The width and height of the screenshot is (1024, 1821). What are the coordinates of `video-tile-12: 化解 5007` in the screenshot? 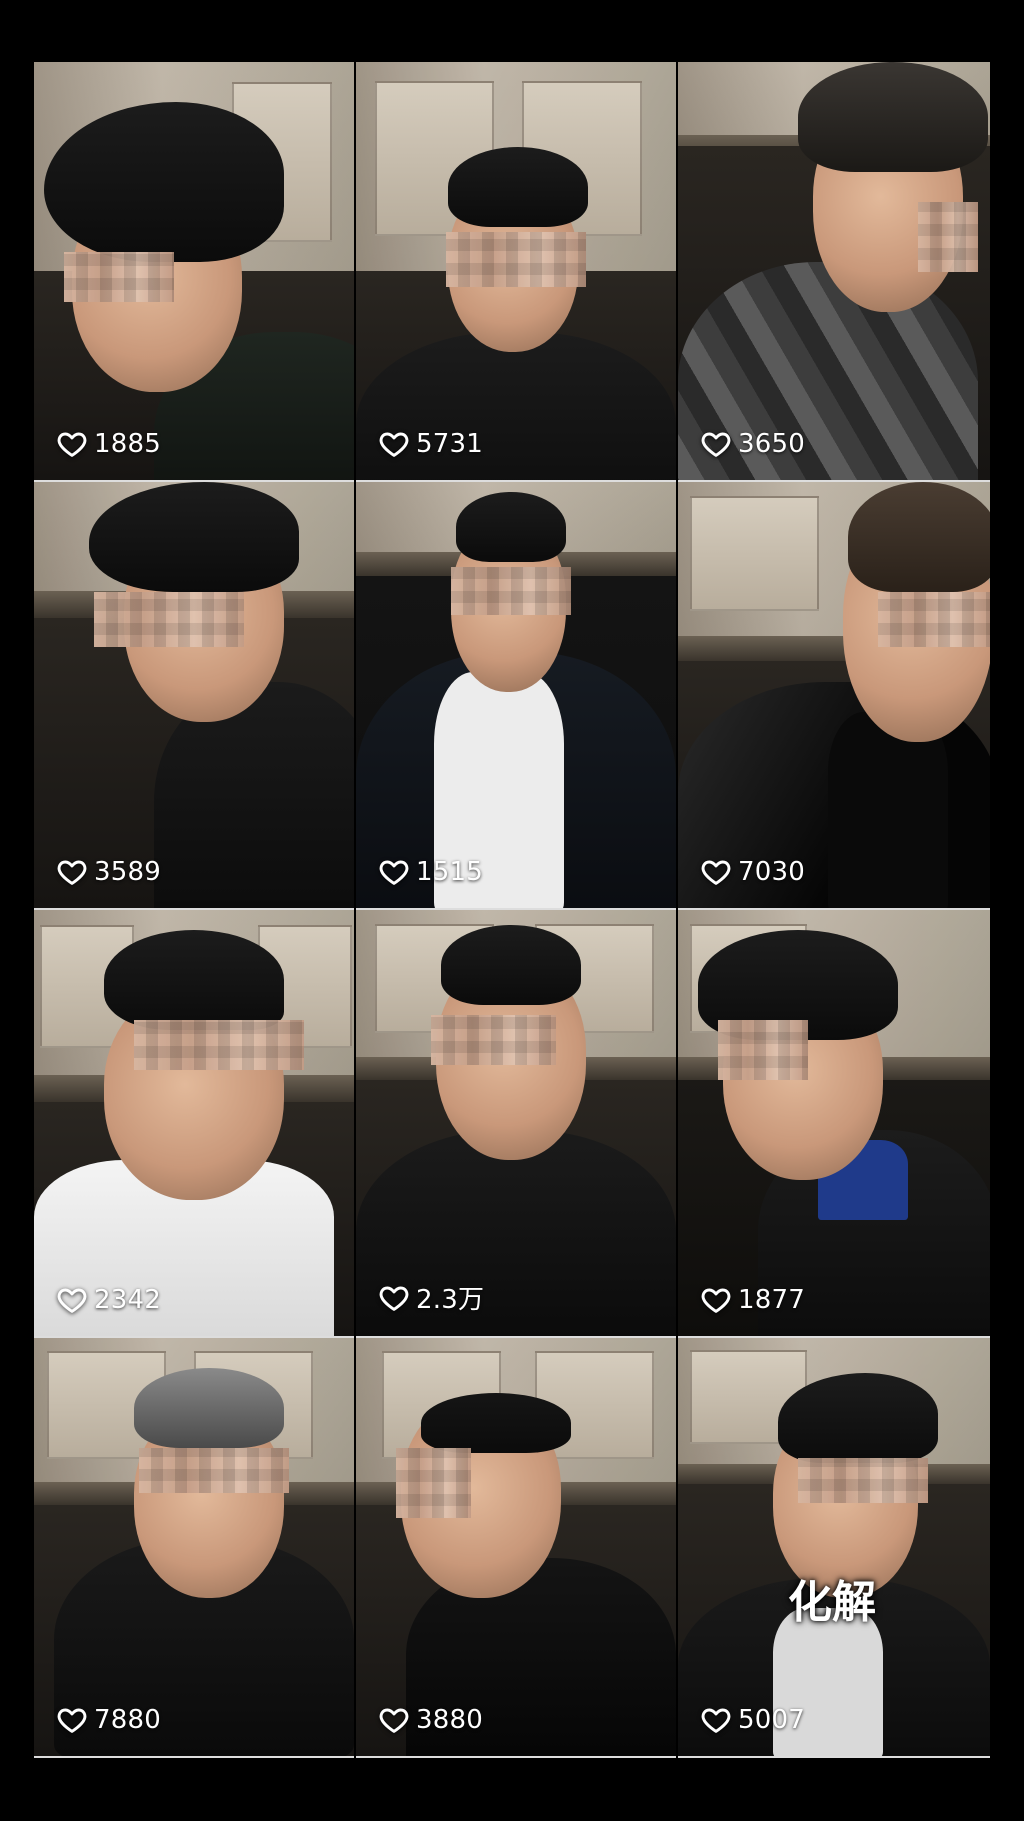 It's located at (834, 1548).